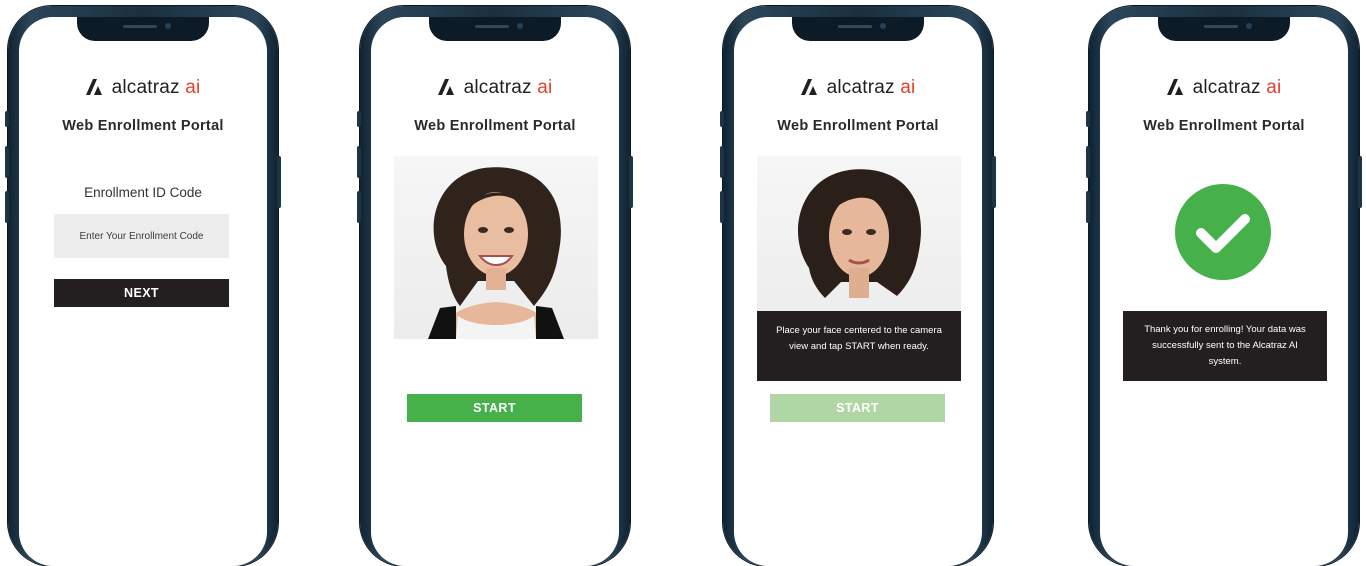 The width and height of the screenshot is (1366, 566). I want to click on checkmark-icon, so click(1223, 232).